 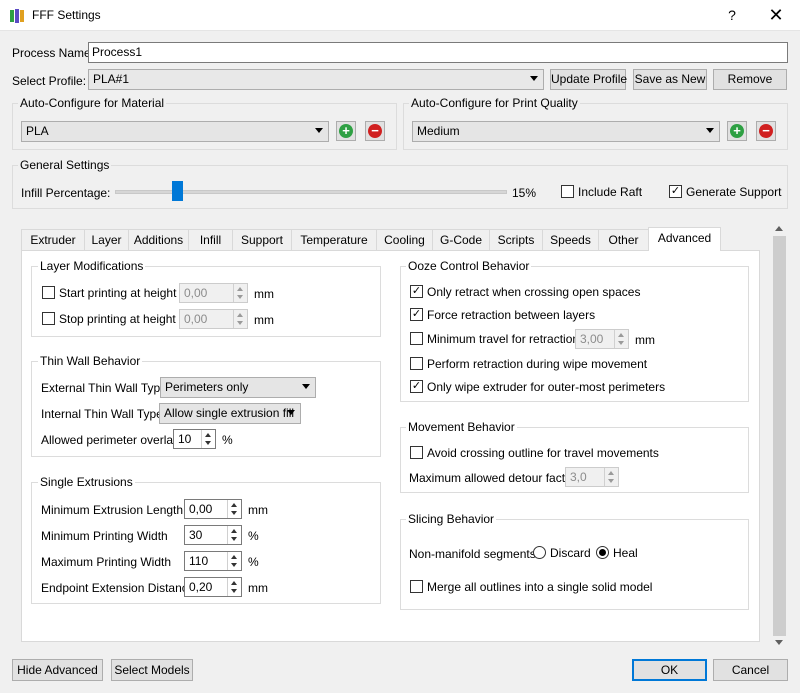 What do you see at coordinates (750, 79) in the screenshot?
I see `remove-profile-button: Remove` at bounding box center [750, 79].